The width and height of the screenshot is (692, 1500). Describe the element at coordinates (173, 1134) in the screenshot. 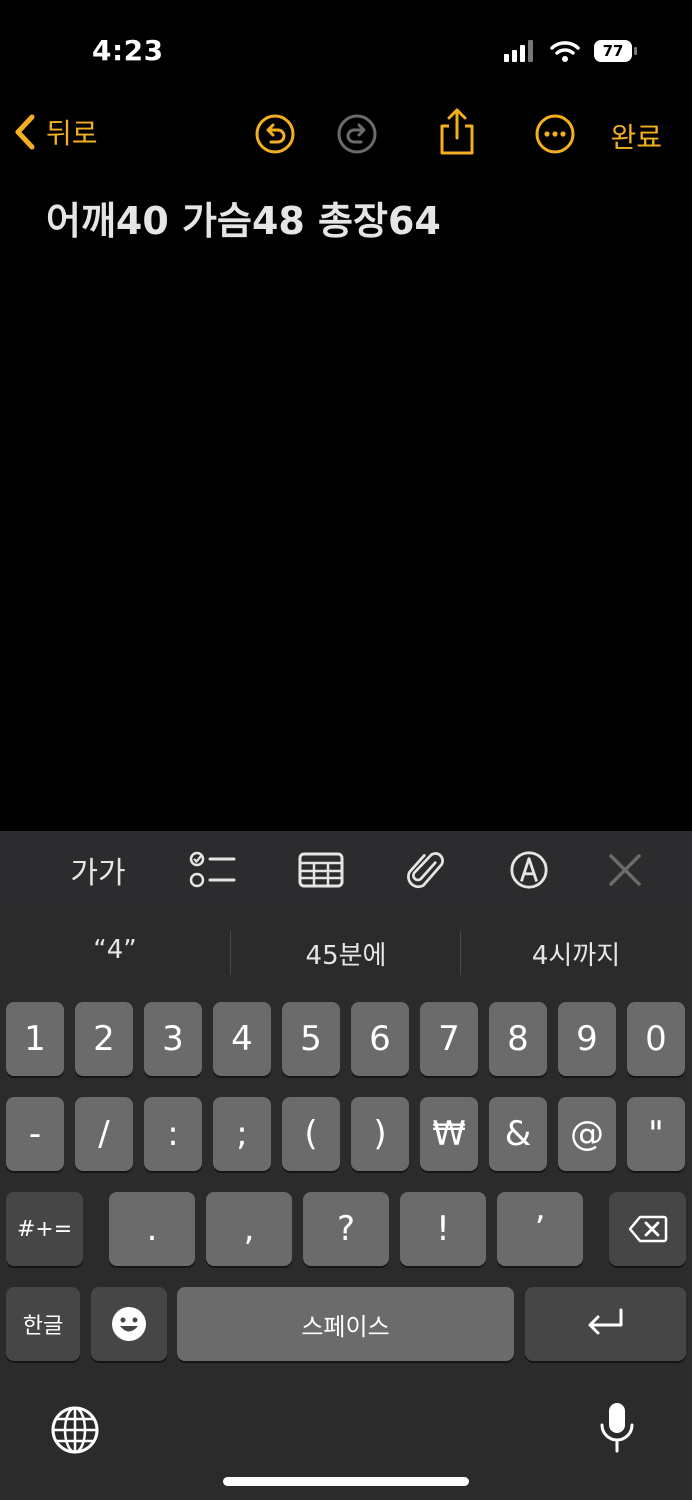

I see `key: :` at that location.